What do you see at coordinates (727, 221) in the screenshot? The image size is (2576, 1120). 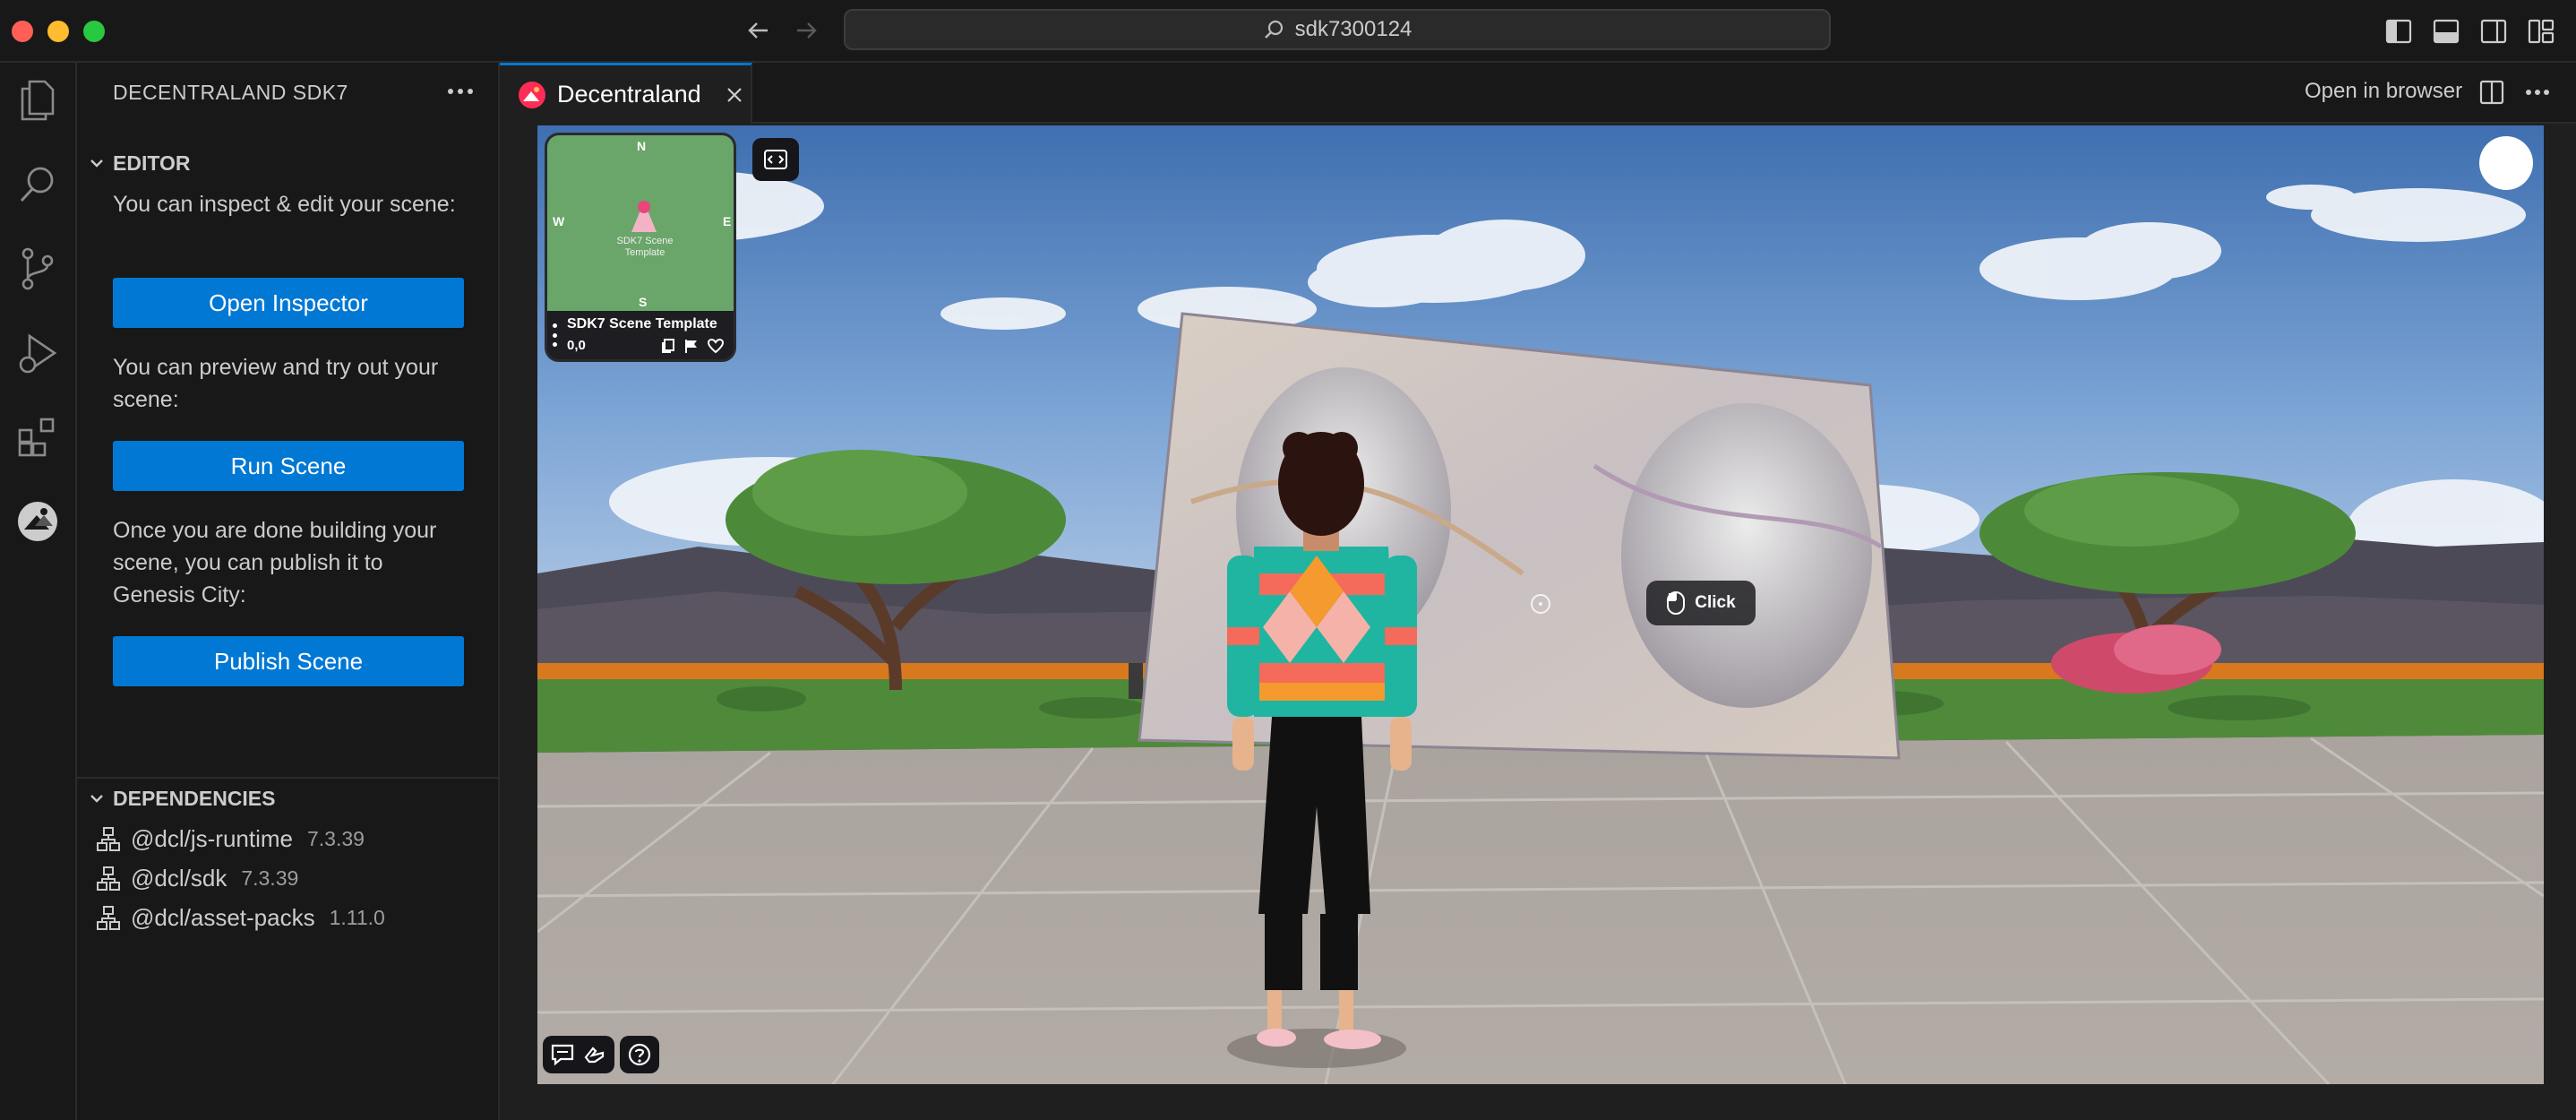 I see `minimap-east-label: E` at bounding box center [727, 221].